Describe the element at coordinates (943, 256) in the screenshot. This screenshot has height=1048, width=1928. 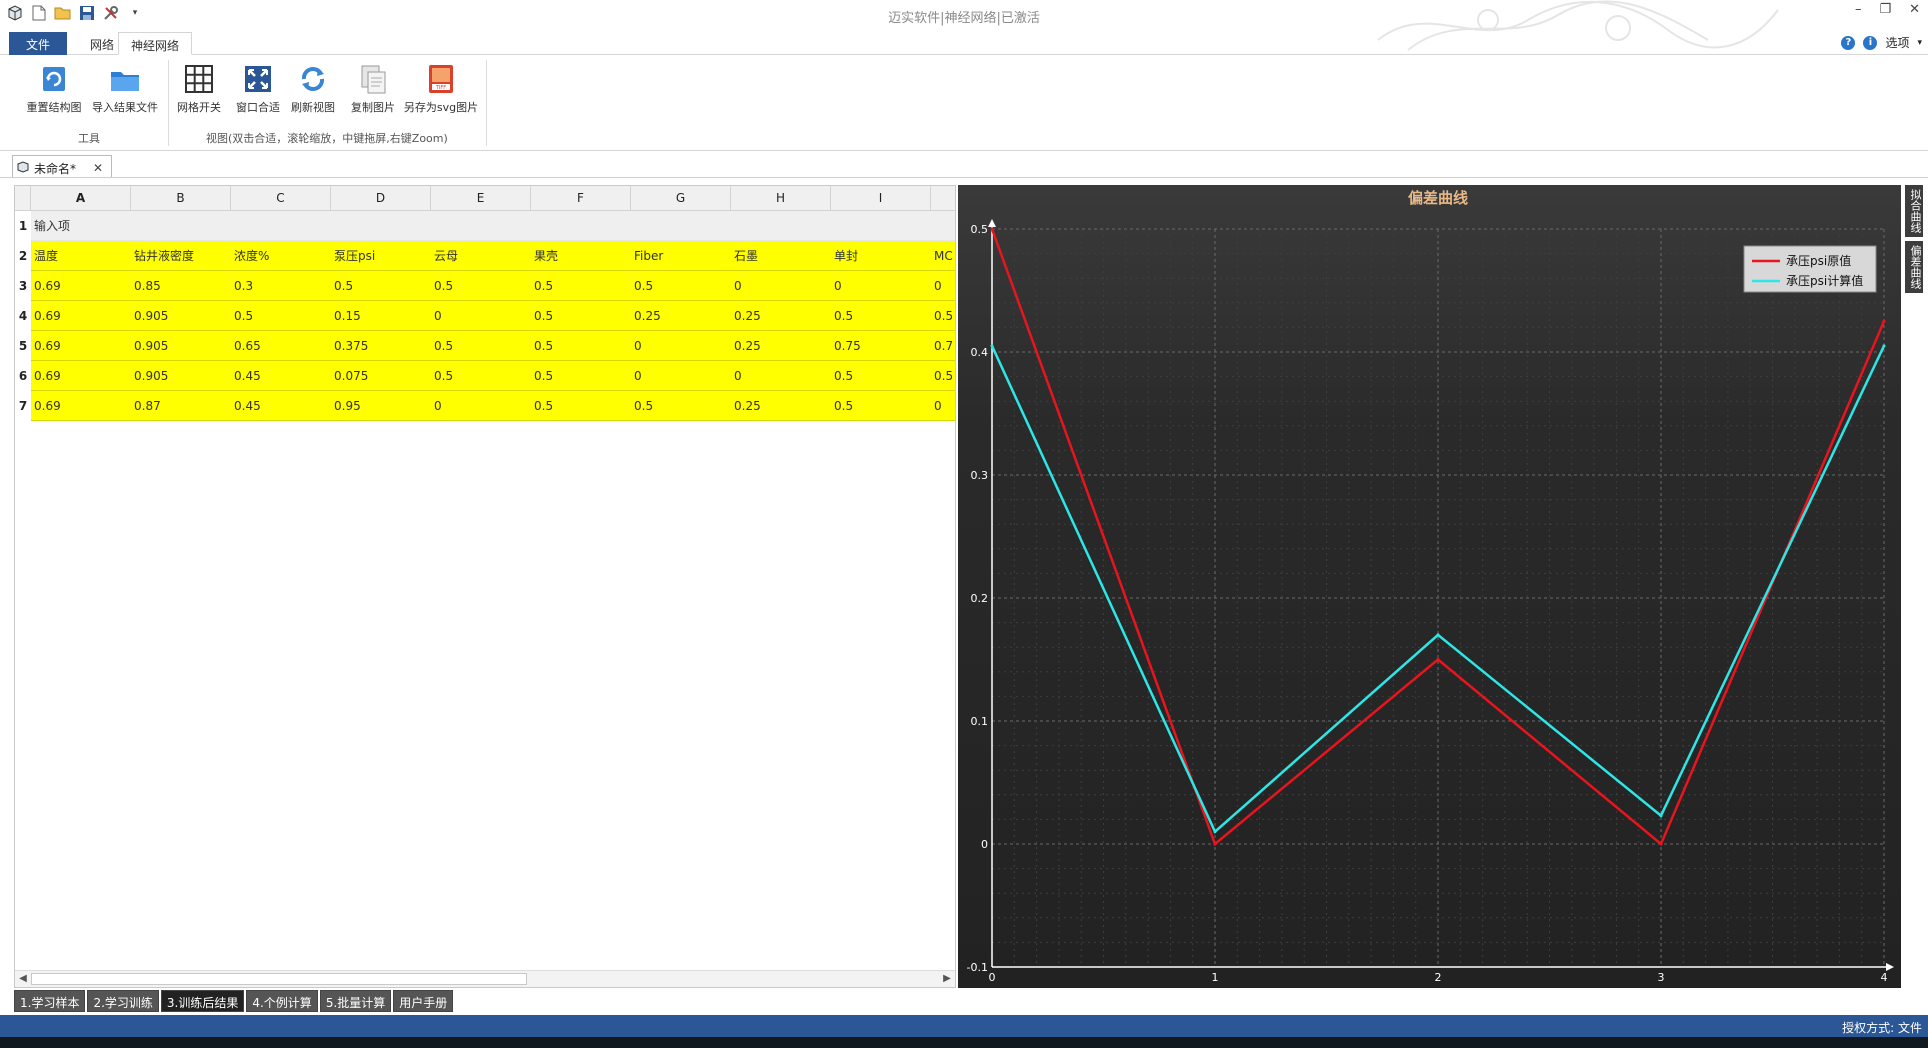
I see `table-cell: MC` at that location.